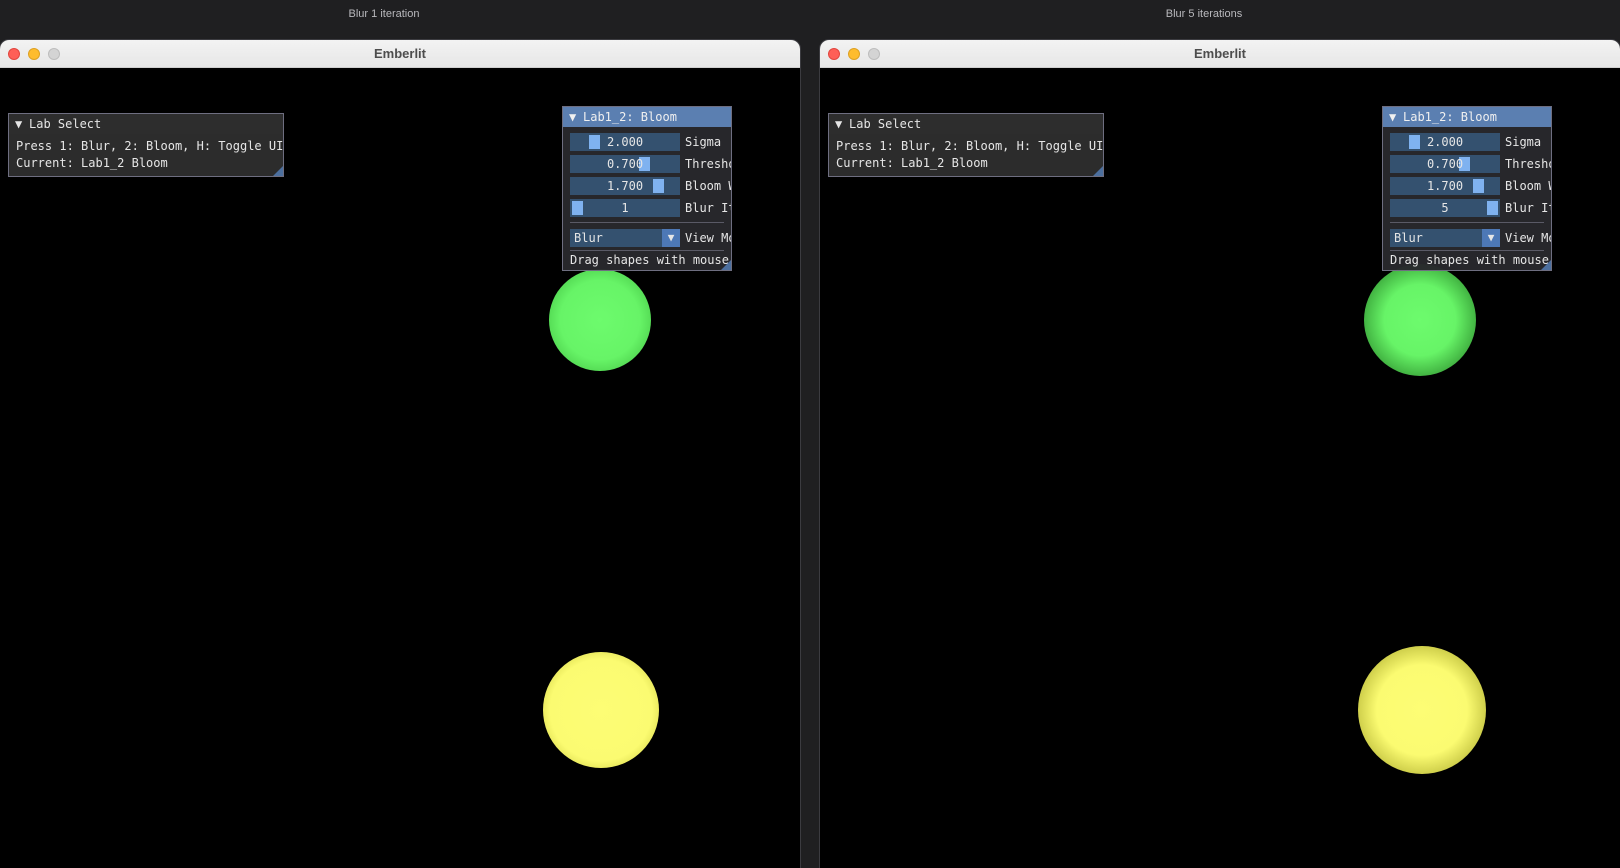 The height and width of the screenshot is (868, 1620). What do you see at coordinates (1204, 14) in the screenshot?
I see `caption-right: Blur 5 iterations` at bounding box center [1204, 14].